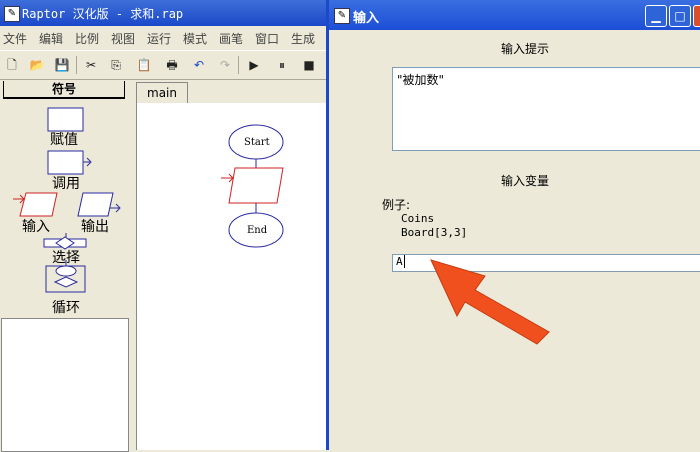 The image size is (700, 452). I want to click on undo-icon: ↶, so click(199, 65).